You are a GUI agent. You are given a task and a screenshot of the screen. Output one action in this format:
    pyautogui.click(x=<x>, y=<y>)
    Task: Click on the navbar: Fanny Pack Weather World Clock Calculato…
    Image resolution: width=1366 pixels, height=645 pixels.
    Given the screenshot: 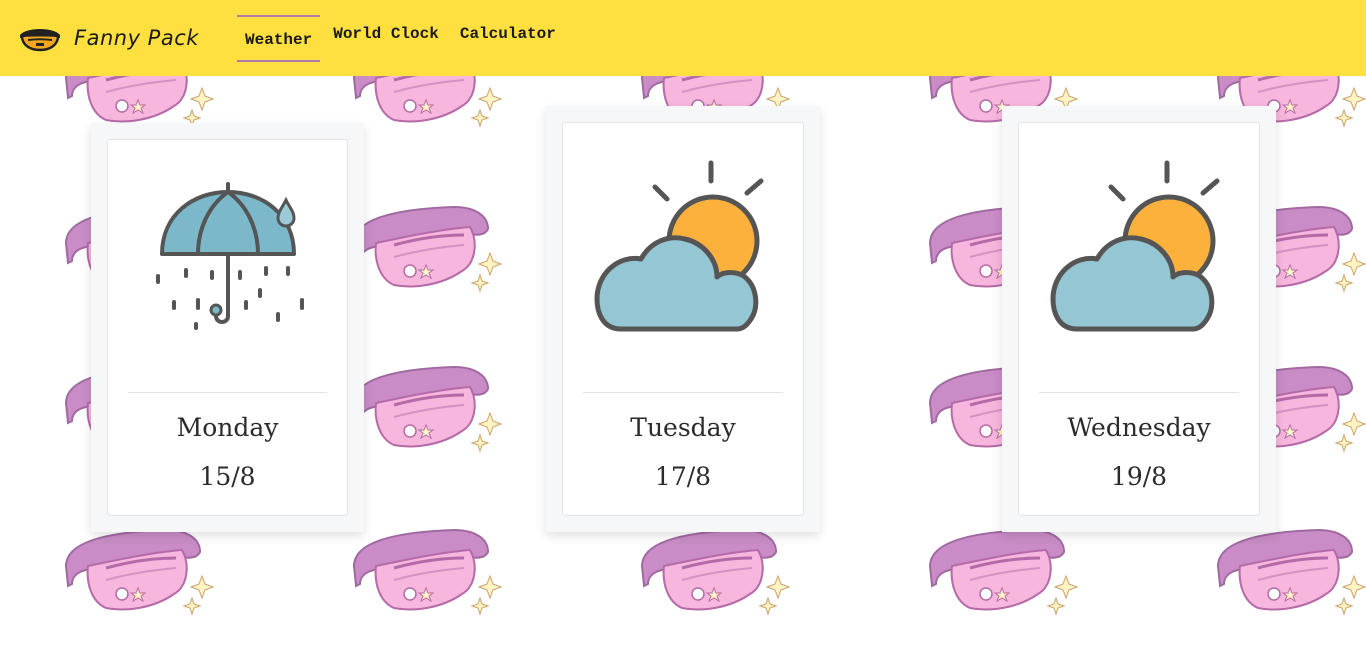 What is the action you would take?
    pyautogui.click(x=683, y=38)
    